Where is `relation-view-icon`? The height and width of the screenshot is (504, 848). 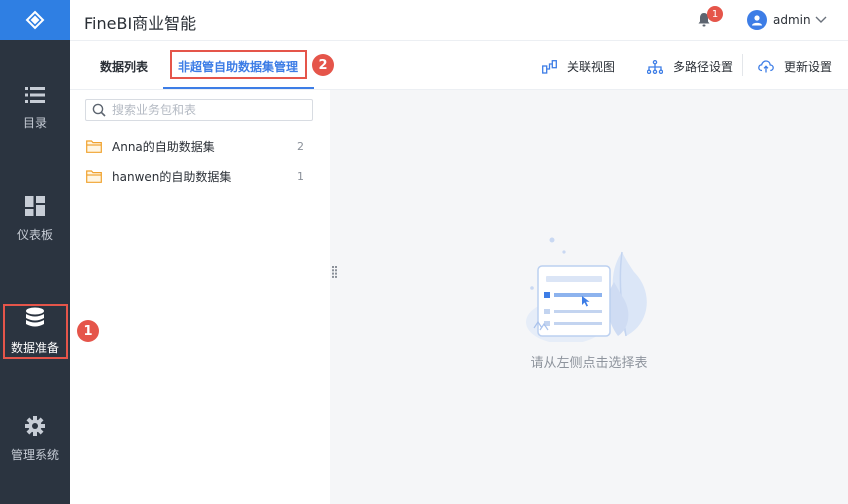 relation-view-icon is located at coordinates (549, 66).